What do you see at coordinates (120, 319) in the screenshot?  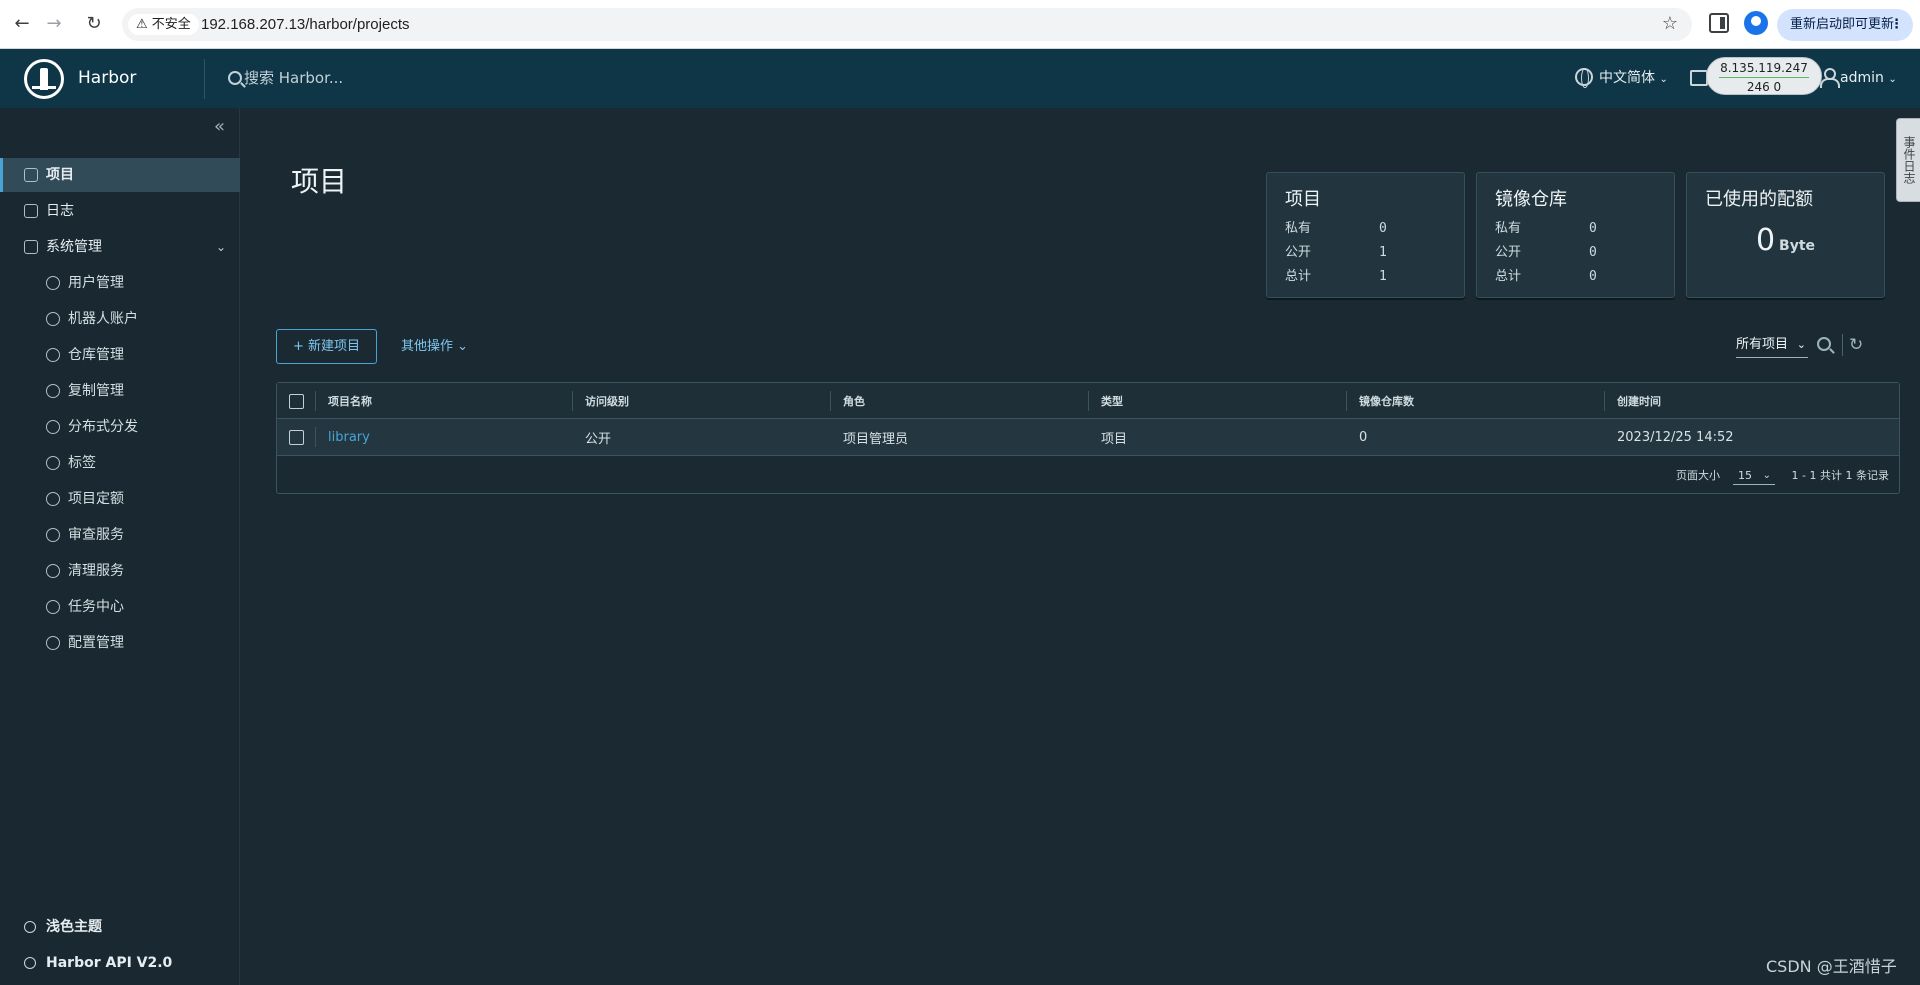 I see `sidebar-item-robots: 机器人账户` at bounding box center [120, 319].